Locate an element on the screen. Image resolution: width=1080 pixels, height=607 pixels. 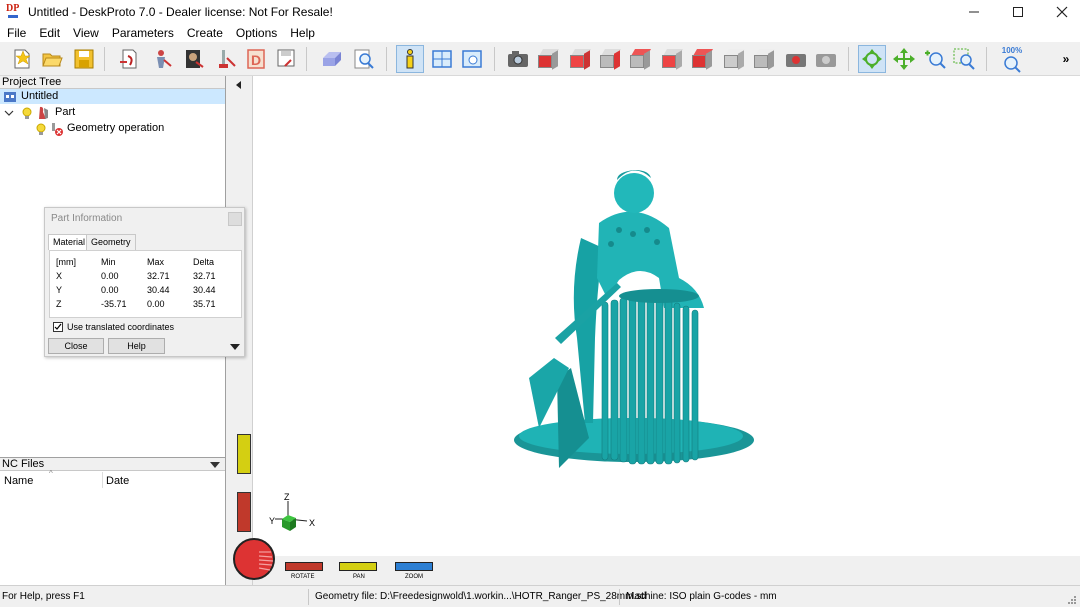
column-header-name: Name is located at coordinates (18, 481).